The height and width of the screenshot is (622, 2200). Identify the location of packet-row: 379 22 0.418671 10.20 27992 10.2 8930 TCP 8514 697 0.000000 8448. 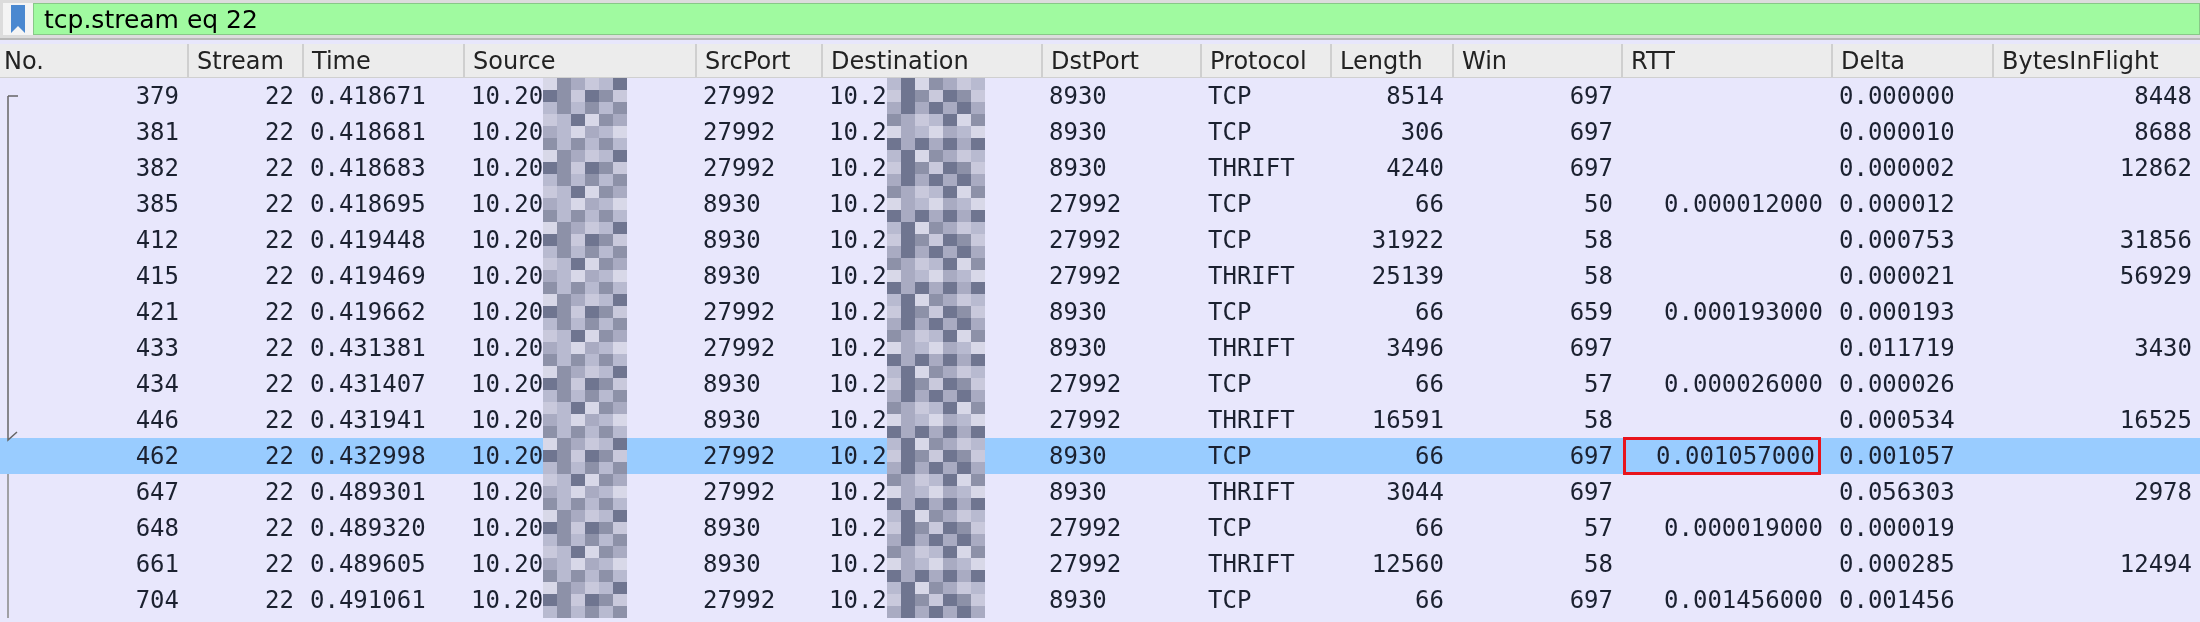
(1100, 96).